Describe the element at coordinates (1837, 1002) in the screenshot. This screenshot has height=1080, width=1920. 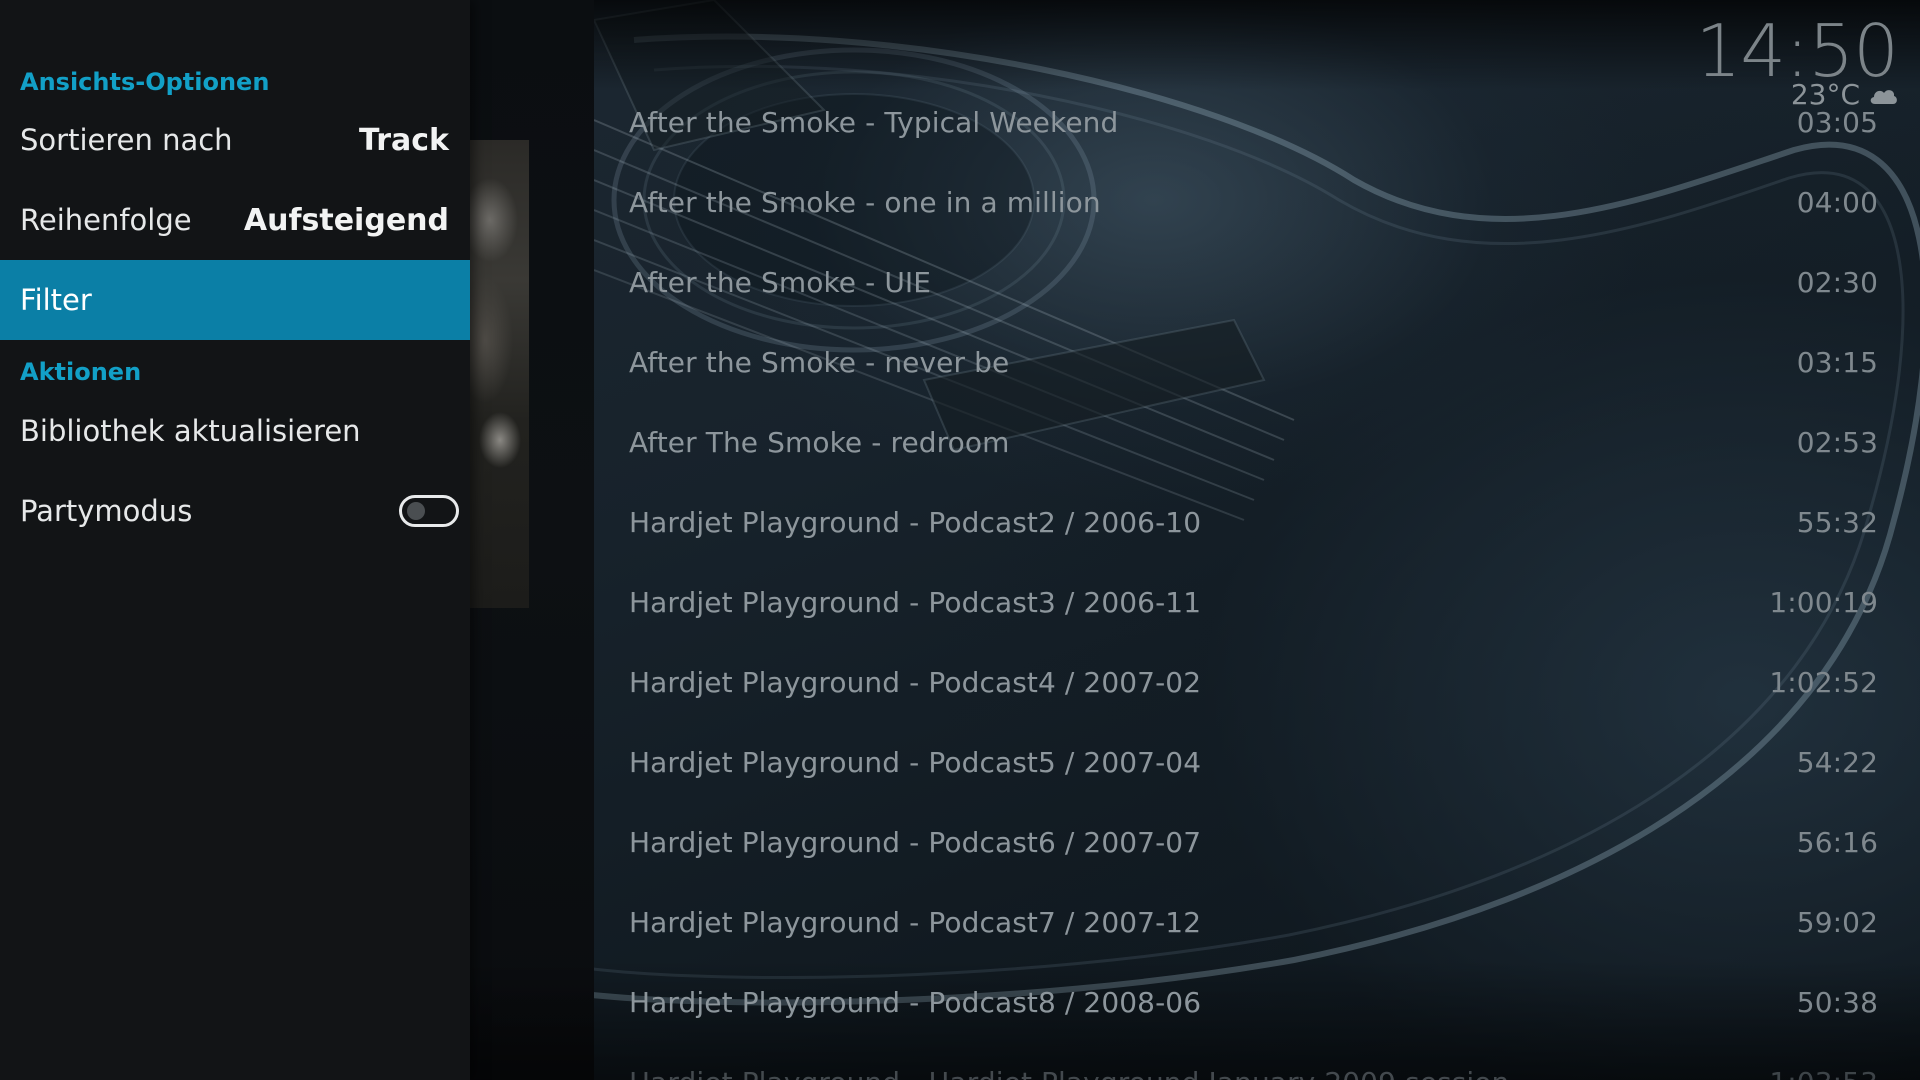
I see `track-duration: 50:38` at that location.